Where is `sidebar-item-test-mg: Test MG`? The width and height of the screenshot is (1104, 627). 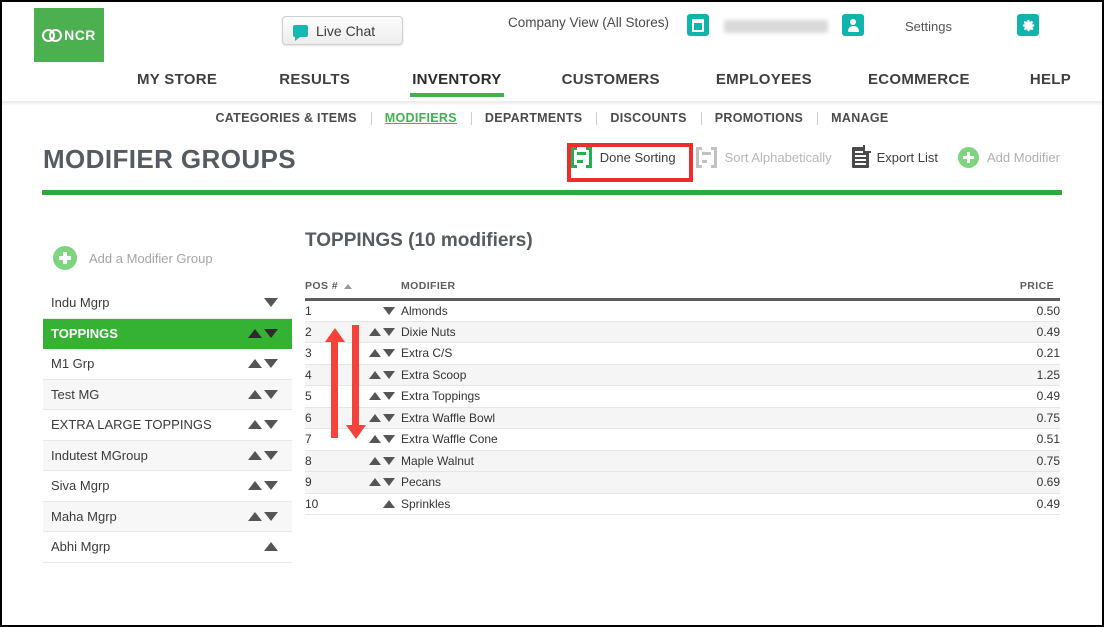 sidebar-item-test-mg: Test MG is located at coordinates (167, 394).